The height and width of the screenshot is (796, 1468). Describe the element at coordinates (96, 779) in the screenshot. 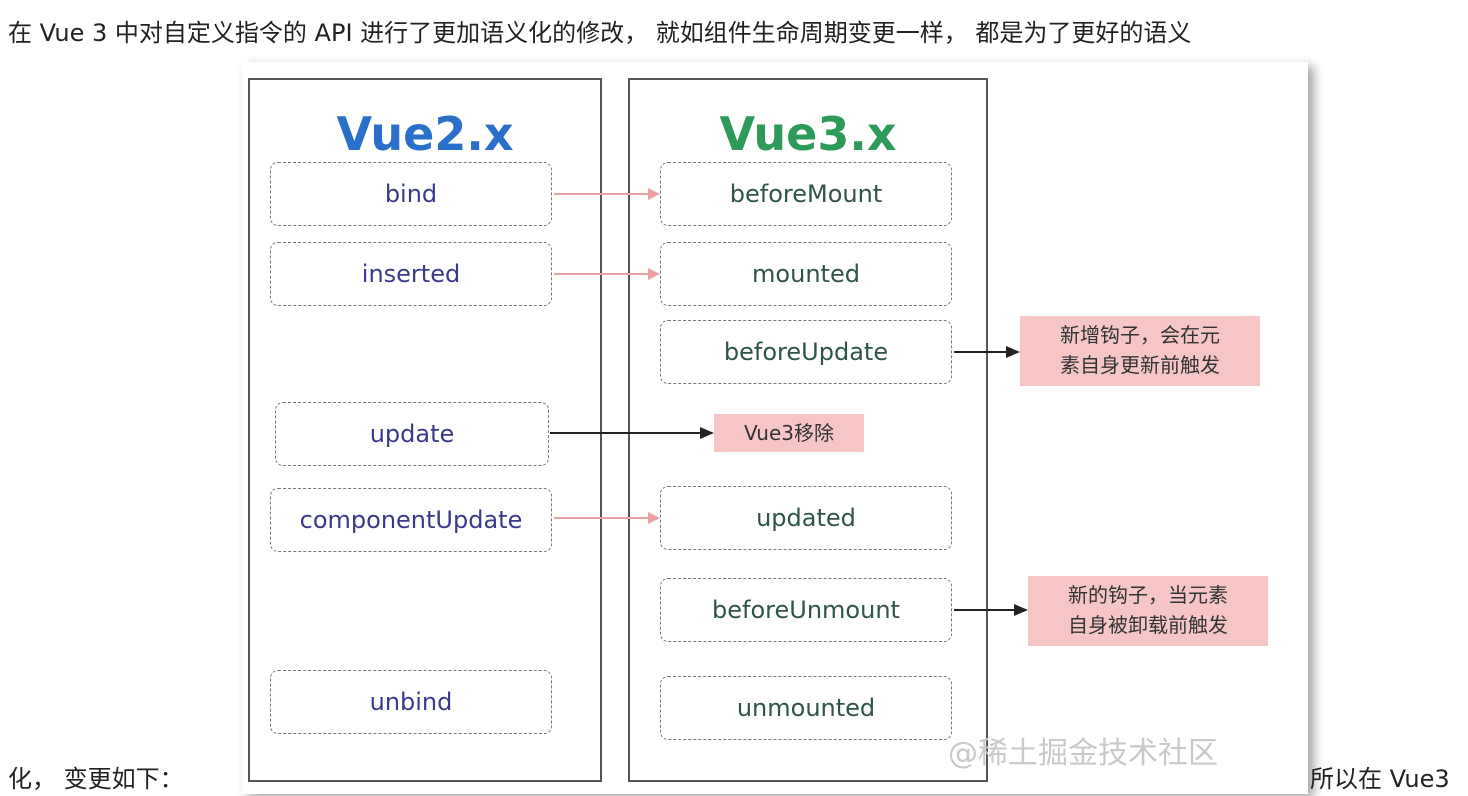

I see `paragraph-line-2-left: 化， 变更如下：` at that location.